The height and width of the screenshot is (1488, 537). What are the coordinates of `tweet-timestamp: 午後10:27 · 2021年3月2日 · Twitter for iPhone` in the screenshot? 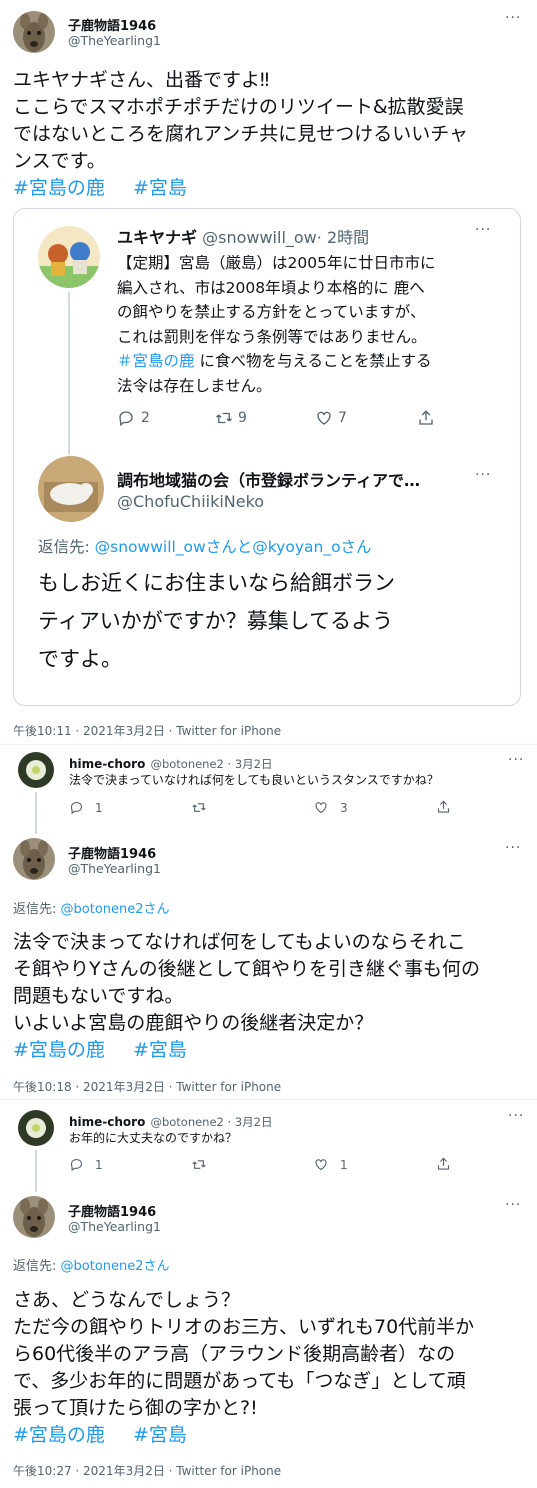 It's located at (147, 1470).